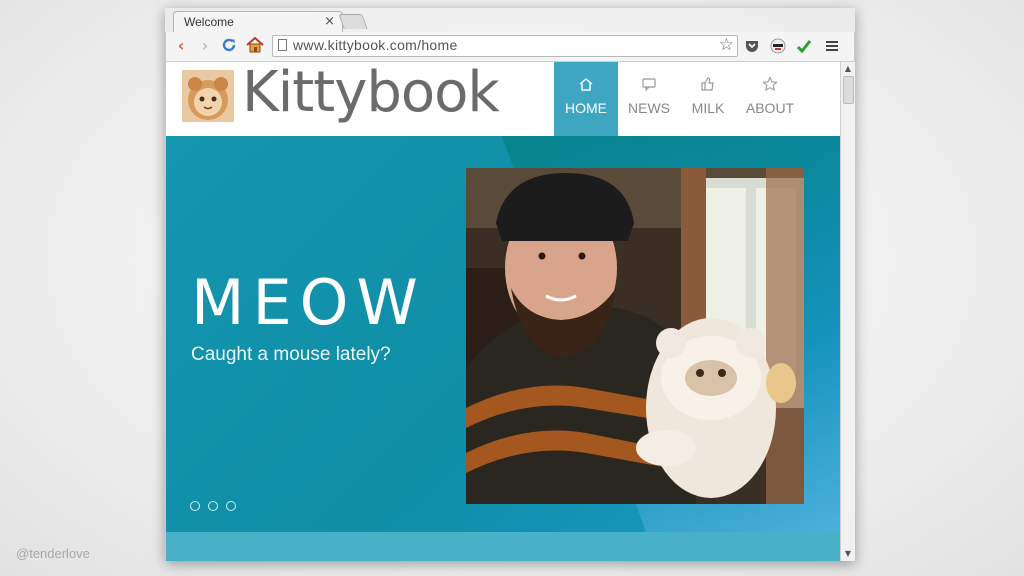 This screenshot has width=1024, height=576. Describe the element at coordinates (649, 99) in the screenshot. I see `nav-item-news: NEWS` at that location.